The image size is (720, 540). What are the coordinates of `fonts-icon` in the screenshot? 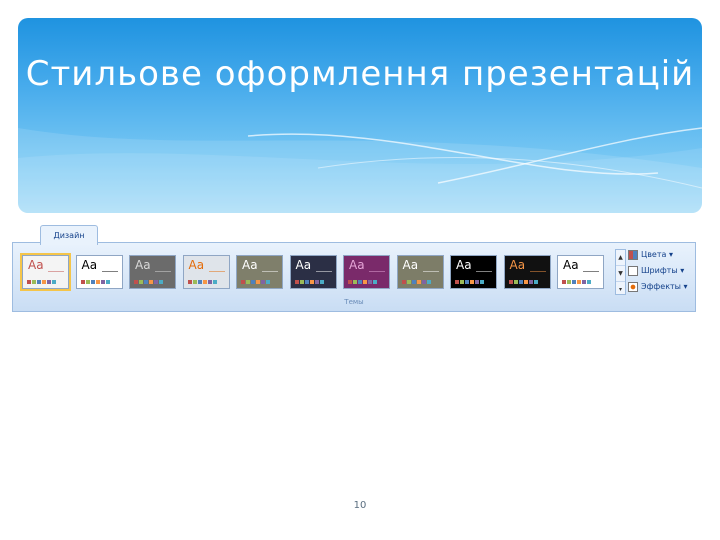 It's located at (633, 270).